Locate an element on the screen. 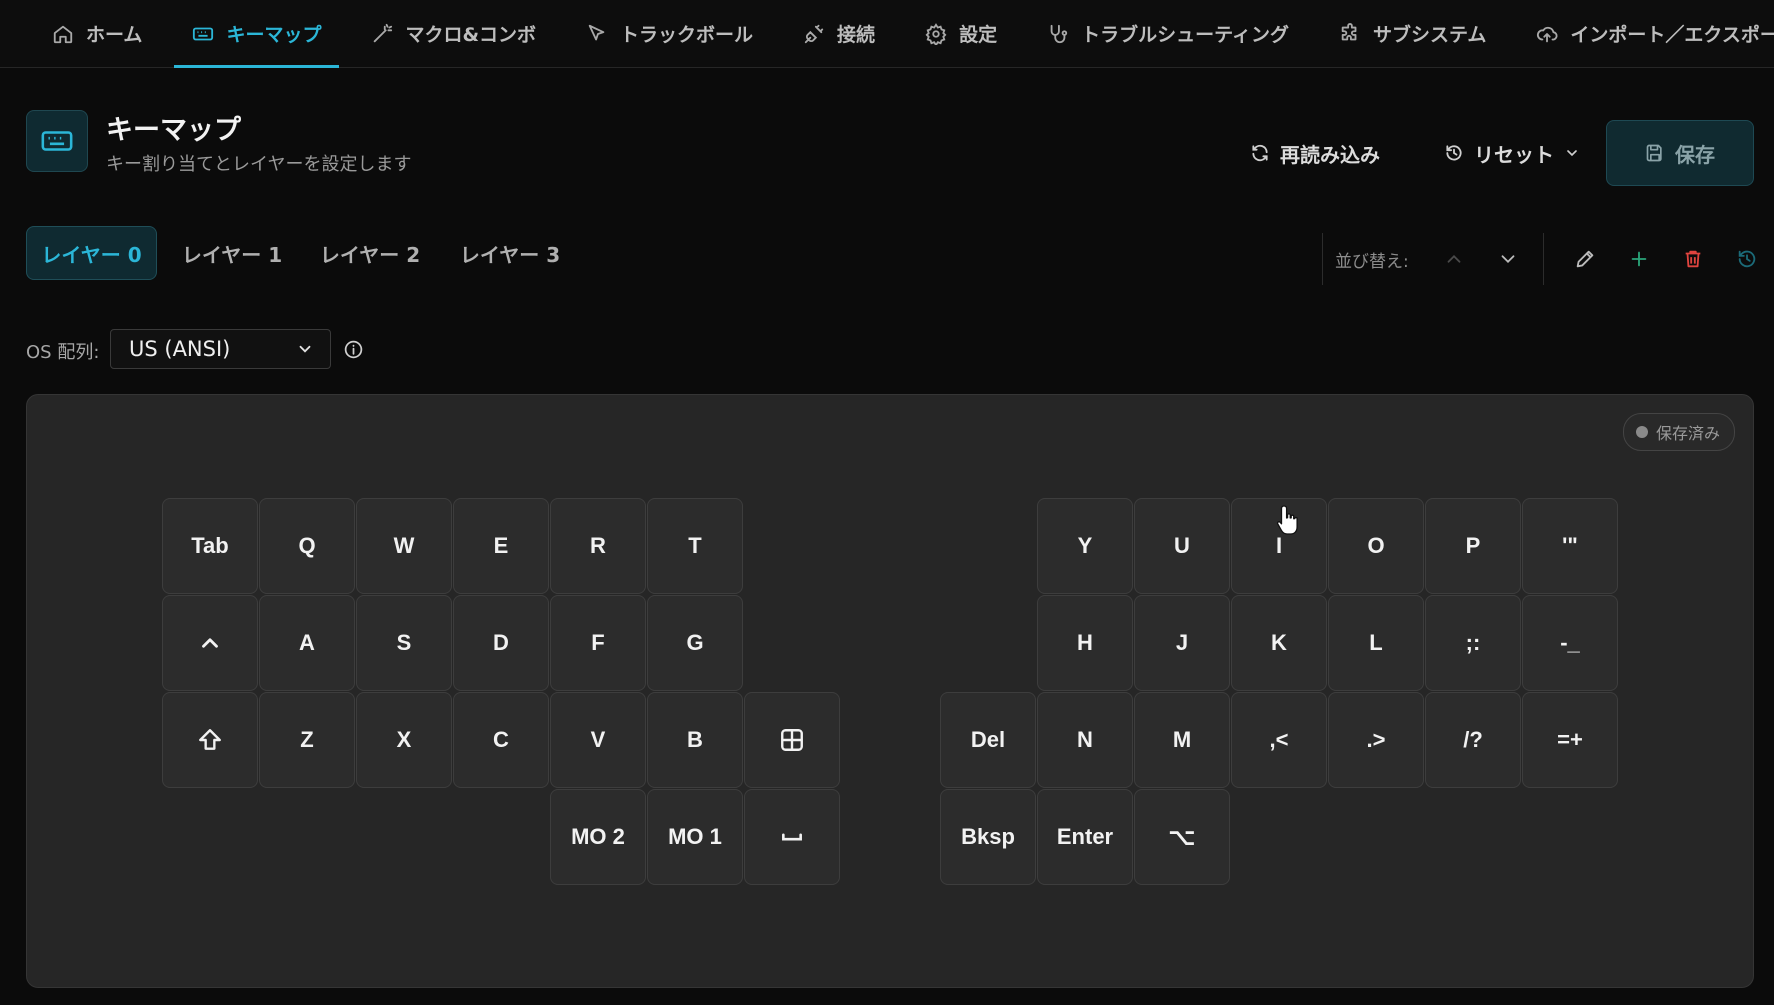 The image size is (1774, 1005). key-shift is located at coordinates (210, 740).